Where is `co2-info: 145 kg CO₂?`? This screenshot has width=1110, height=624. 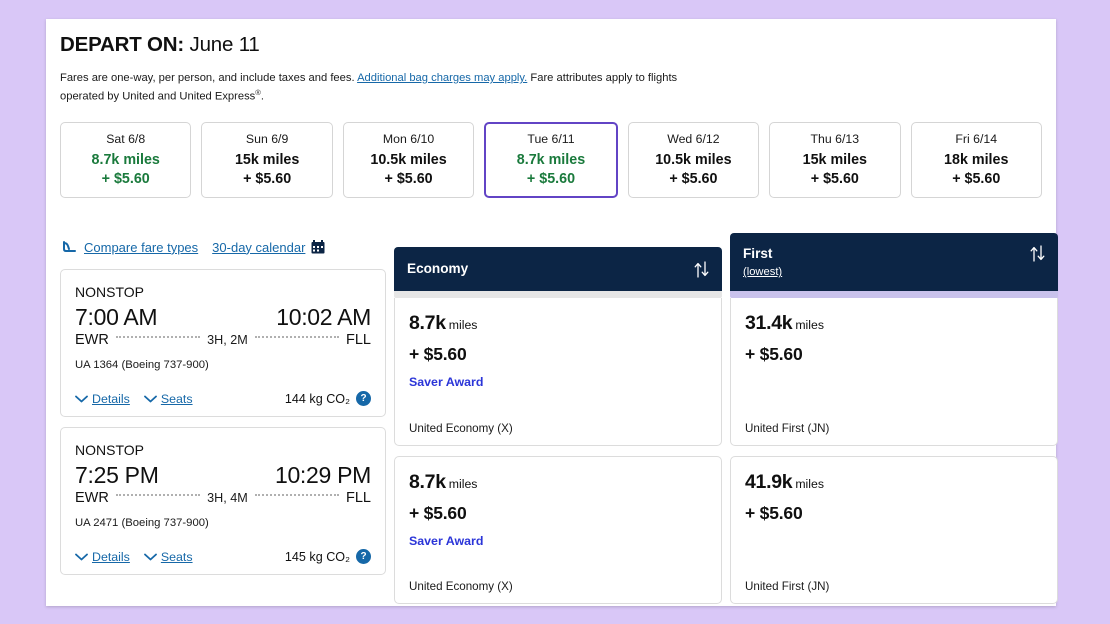
co2-info: 145 kg CO₂? is located at coordinates (328, 557).